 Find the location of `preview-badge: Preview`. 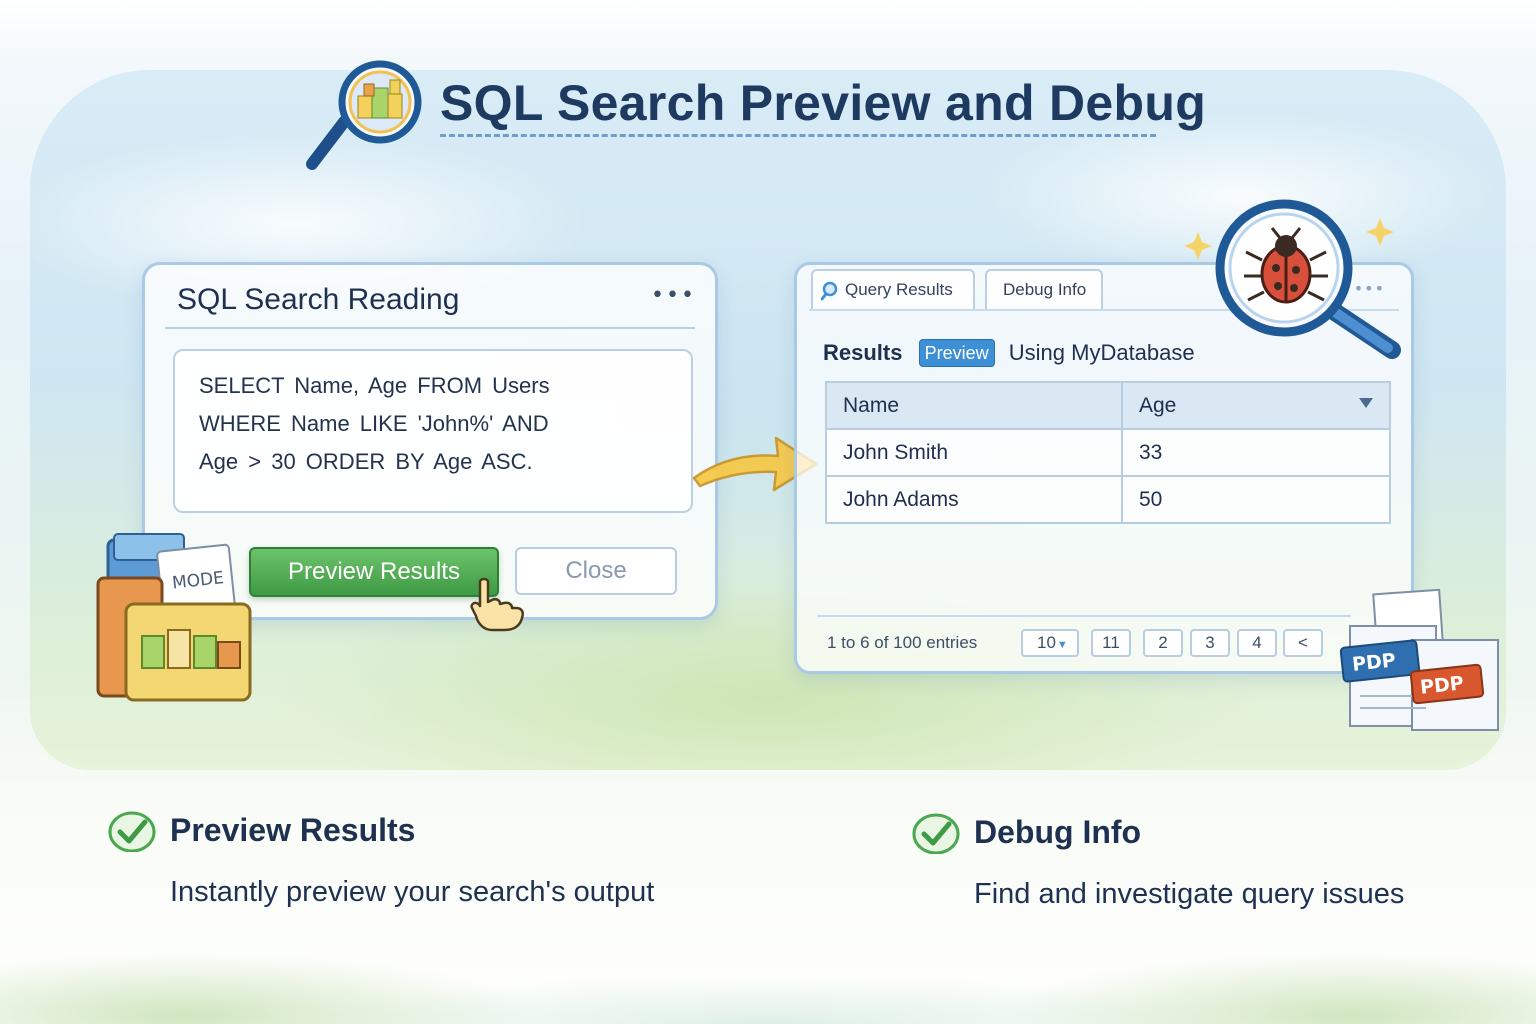

preview-badge: Preview is located at coordinates (956, 353).